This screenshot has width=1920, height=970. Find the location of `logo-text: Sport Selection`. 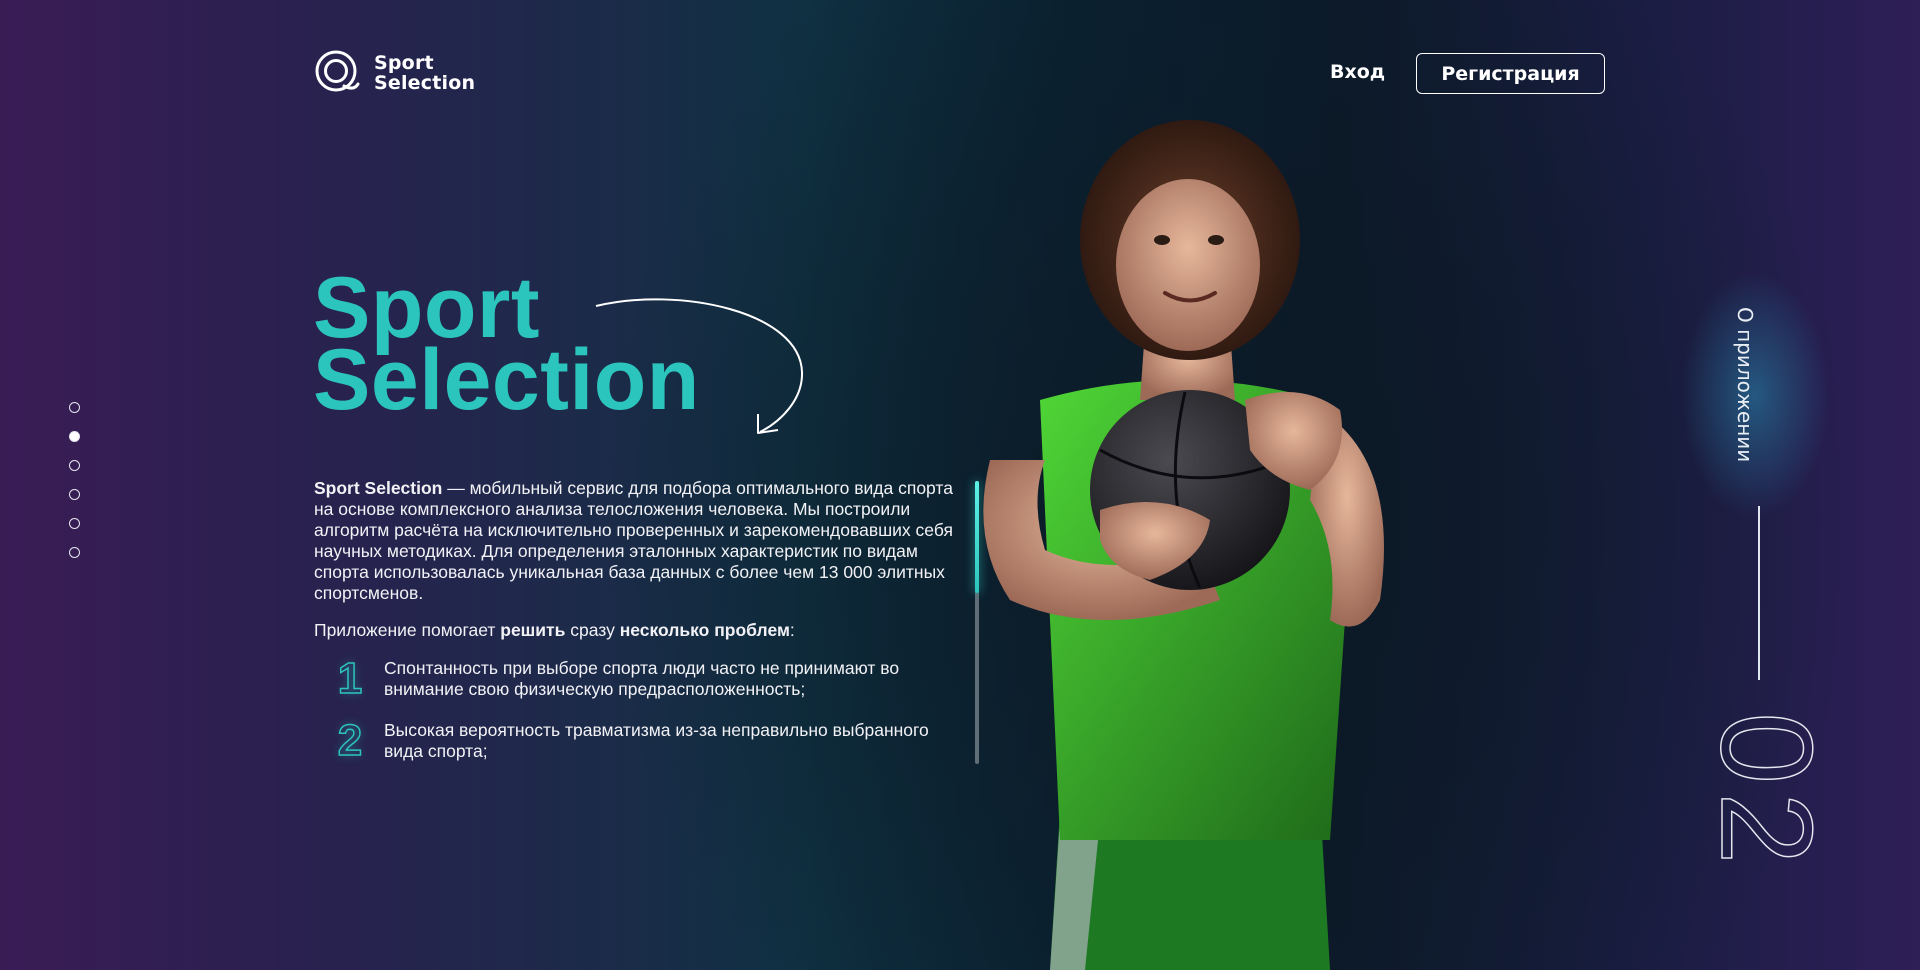

logo-text: Sport Selection is located at coordinates (424, 73).